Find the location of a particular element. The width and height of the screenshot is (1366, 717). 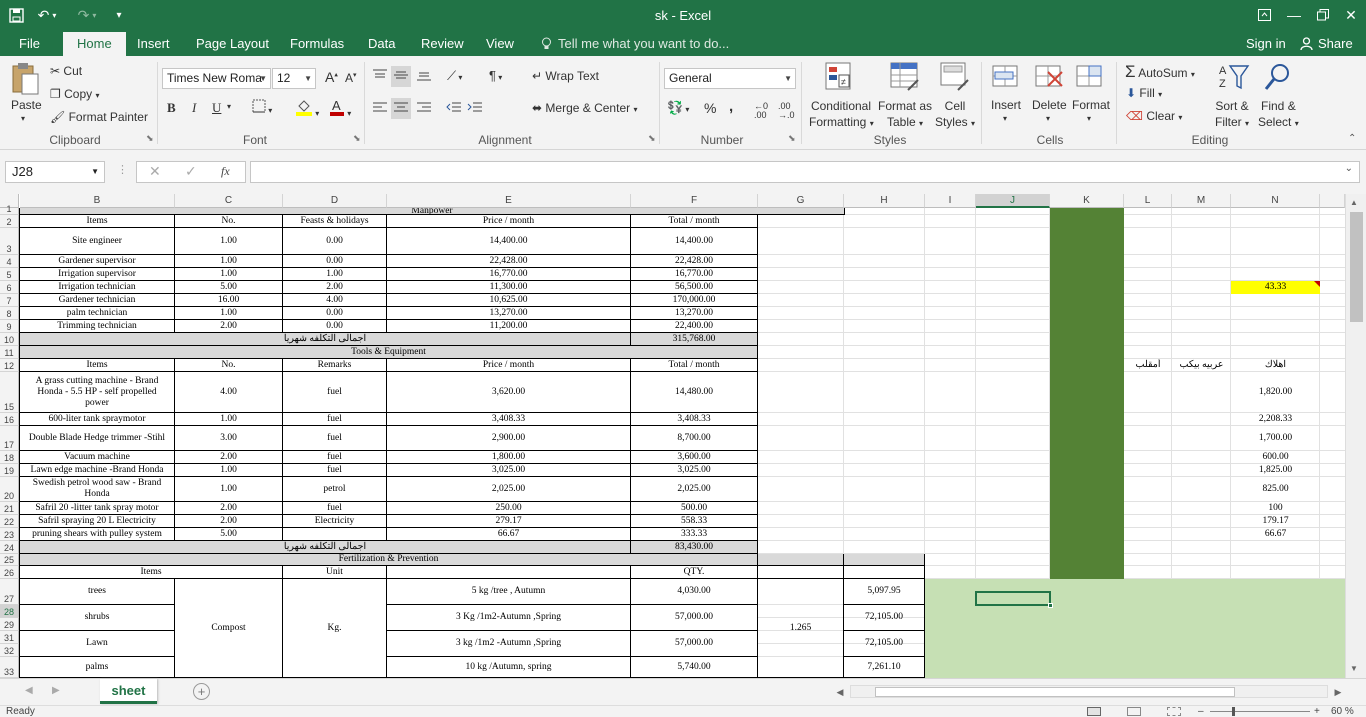

customize-toolbar-icon: ▾ is located at coordinates (119, 15).